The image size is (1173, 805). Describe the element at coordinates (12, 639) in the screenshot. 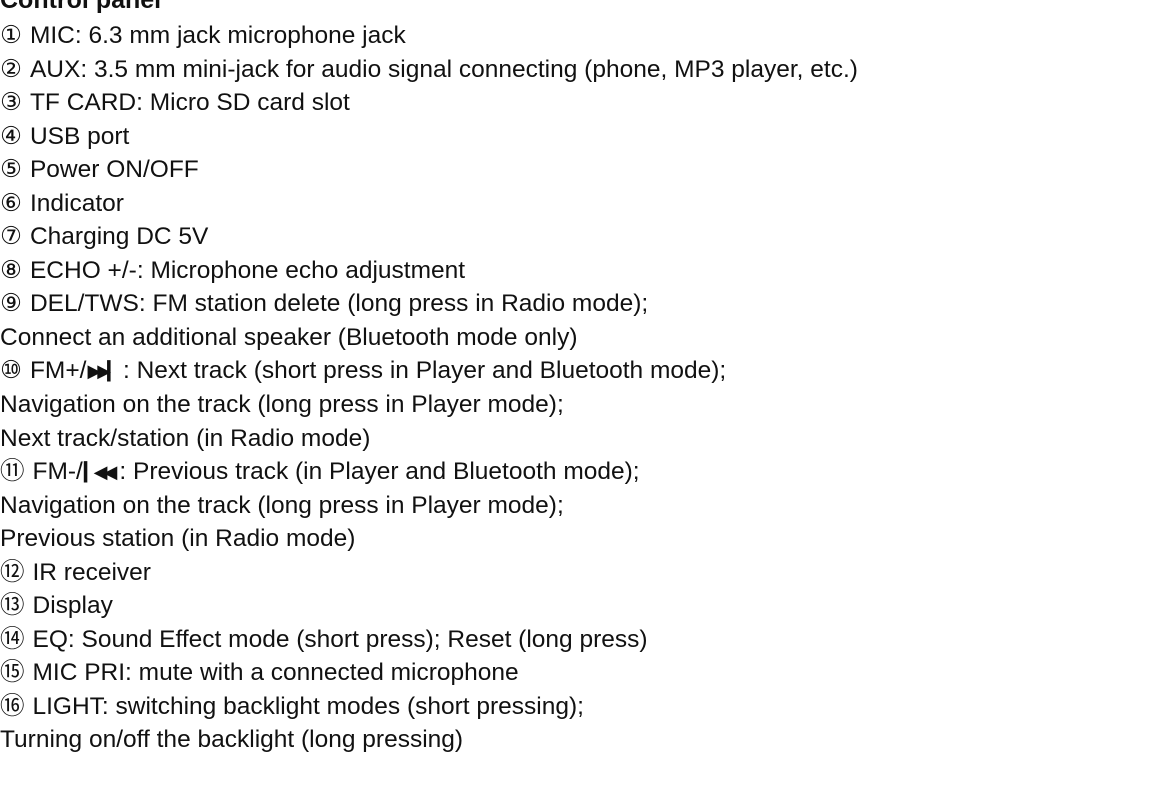

I see `item-number: ⑭` at that location.